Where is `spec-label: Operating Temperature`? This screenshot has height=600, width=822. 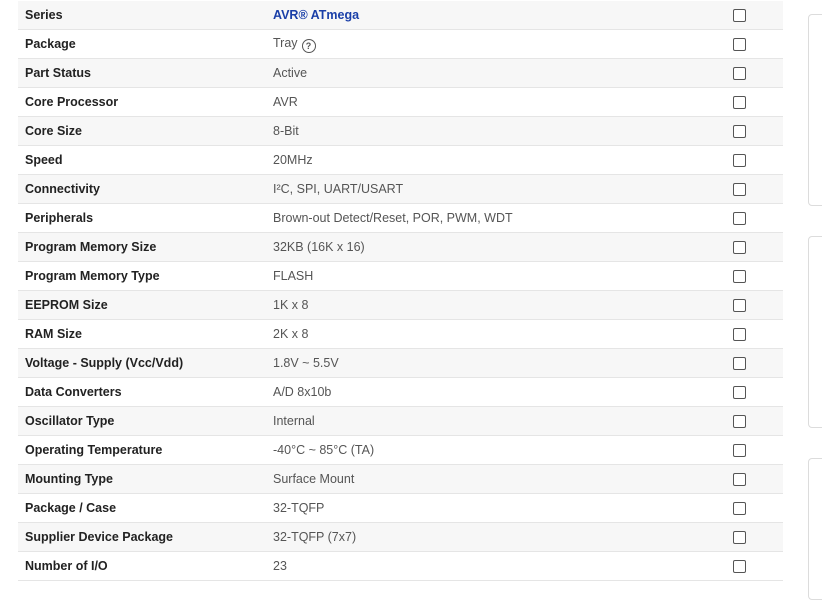 spec-label: Operating Temperature is located at coordinates (145, 450).